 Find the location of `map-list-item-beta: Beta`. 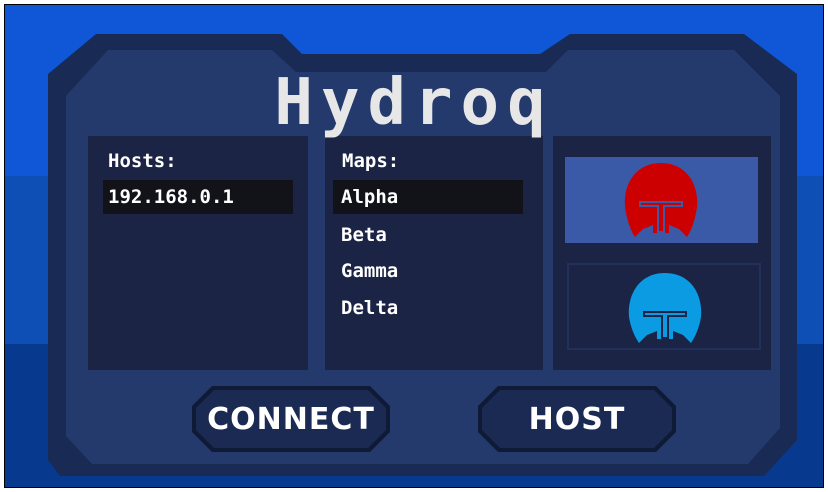

map-list-item-beta: Beta is located at coordinates (364, 235).